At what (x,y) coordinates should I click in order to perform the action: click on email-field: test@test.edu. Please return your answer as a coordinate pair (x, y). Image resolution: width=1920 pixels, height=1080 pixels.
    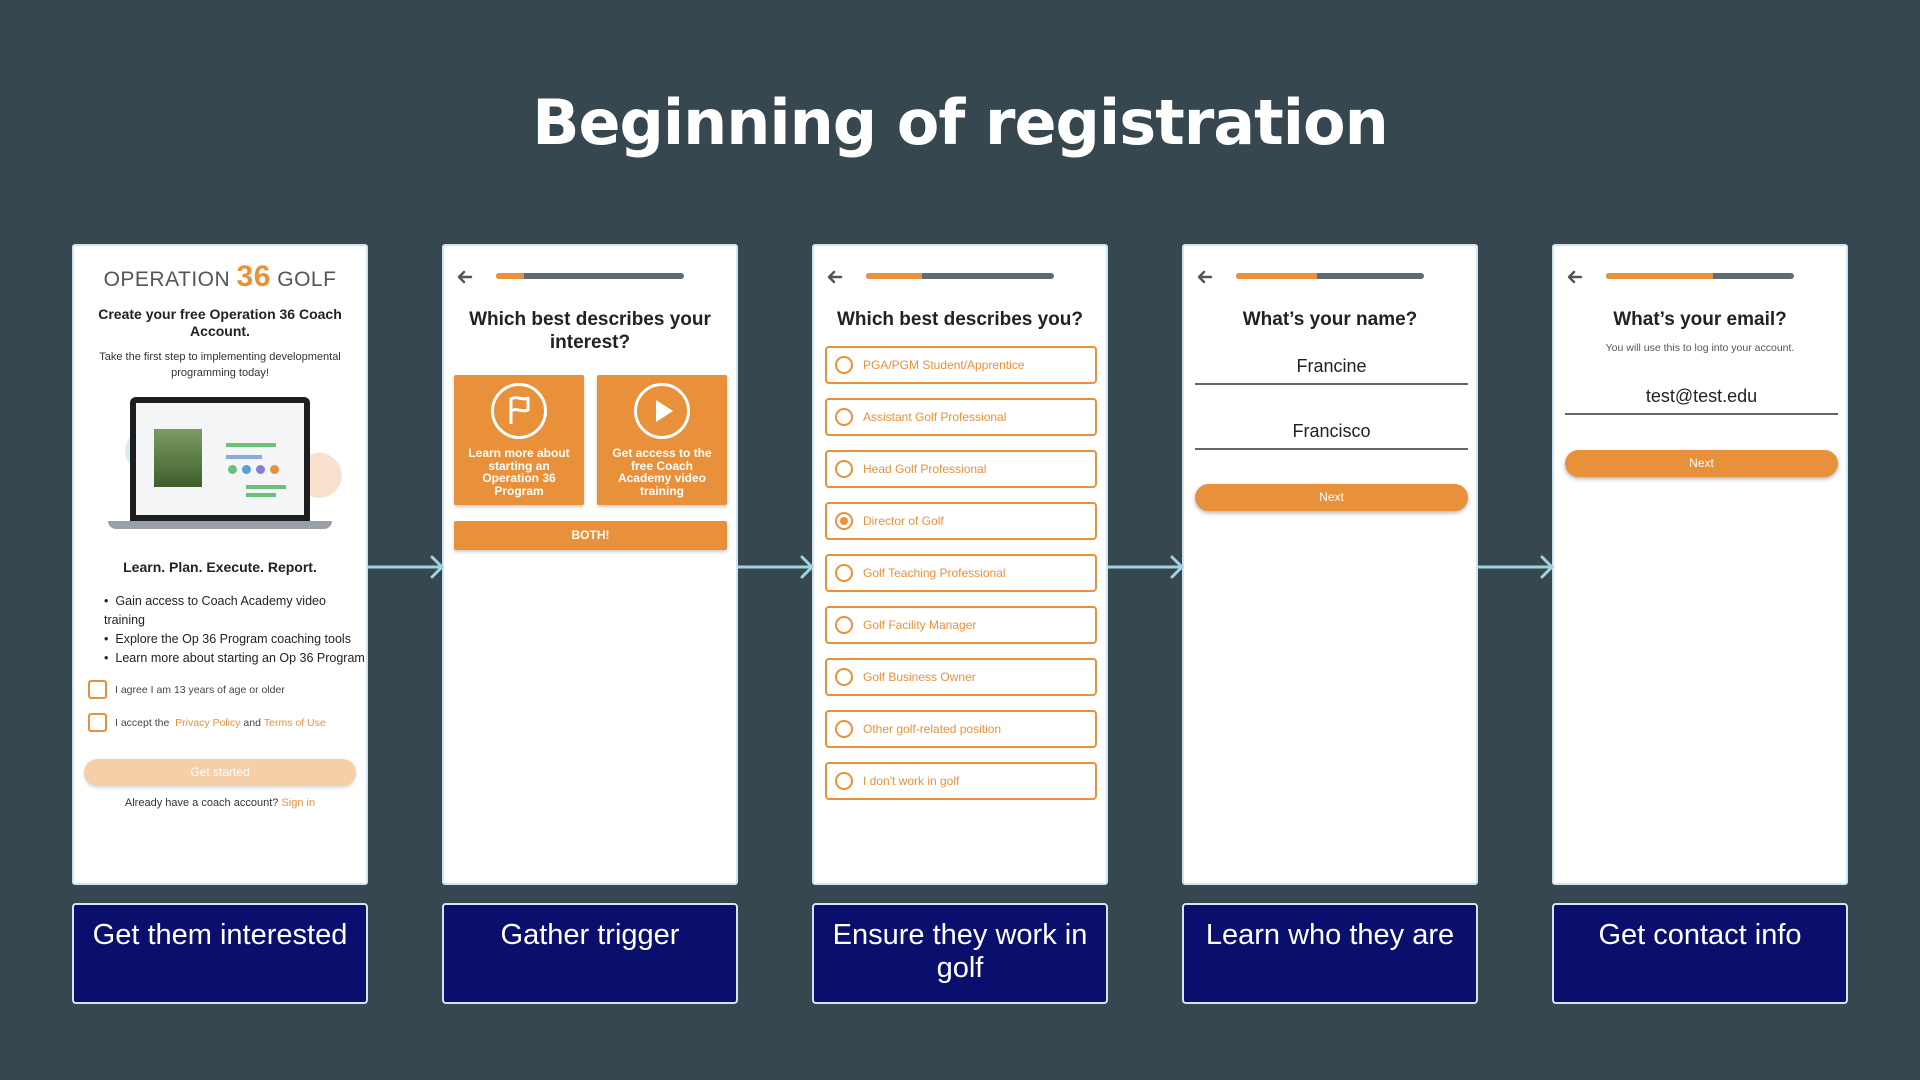
    Looking at the image, I should click on (1701, 400).